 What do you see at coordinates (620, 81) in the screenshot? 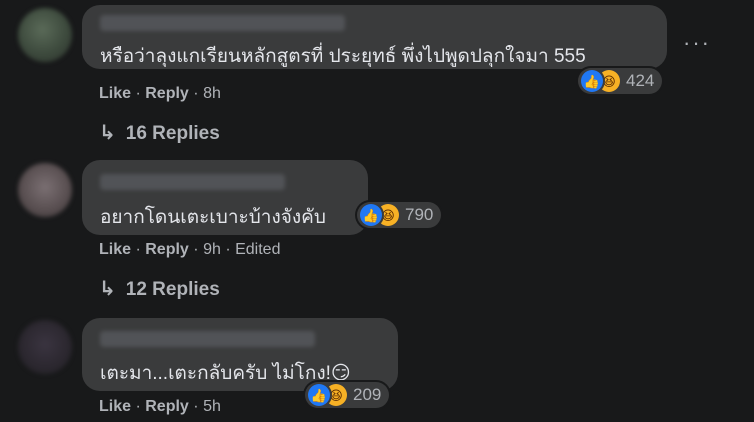
I see `reaction-summary: 👍 😆 424` at bounding box center [620, 81].